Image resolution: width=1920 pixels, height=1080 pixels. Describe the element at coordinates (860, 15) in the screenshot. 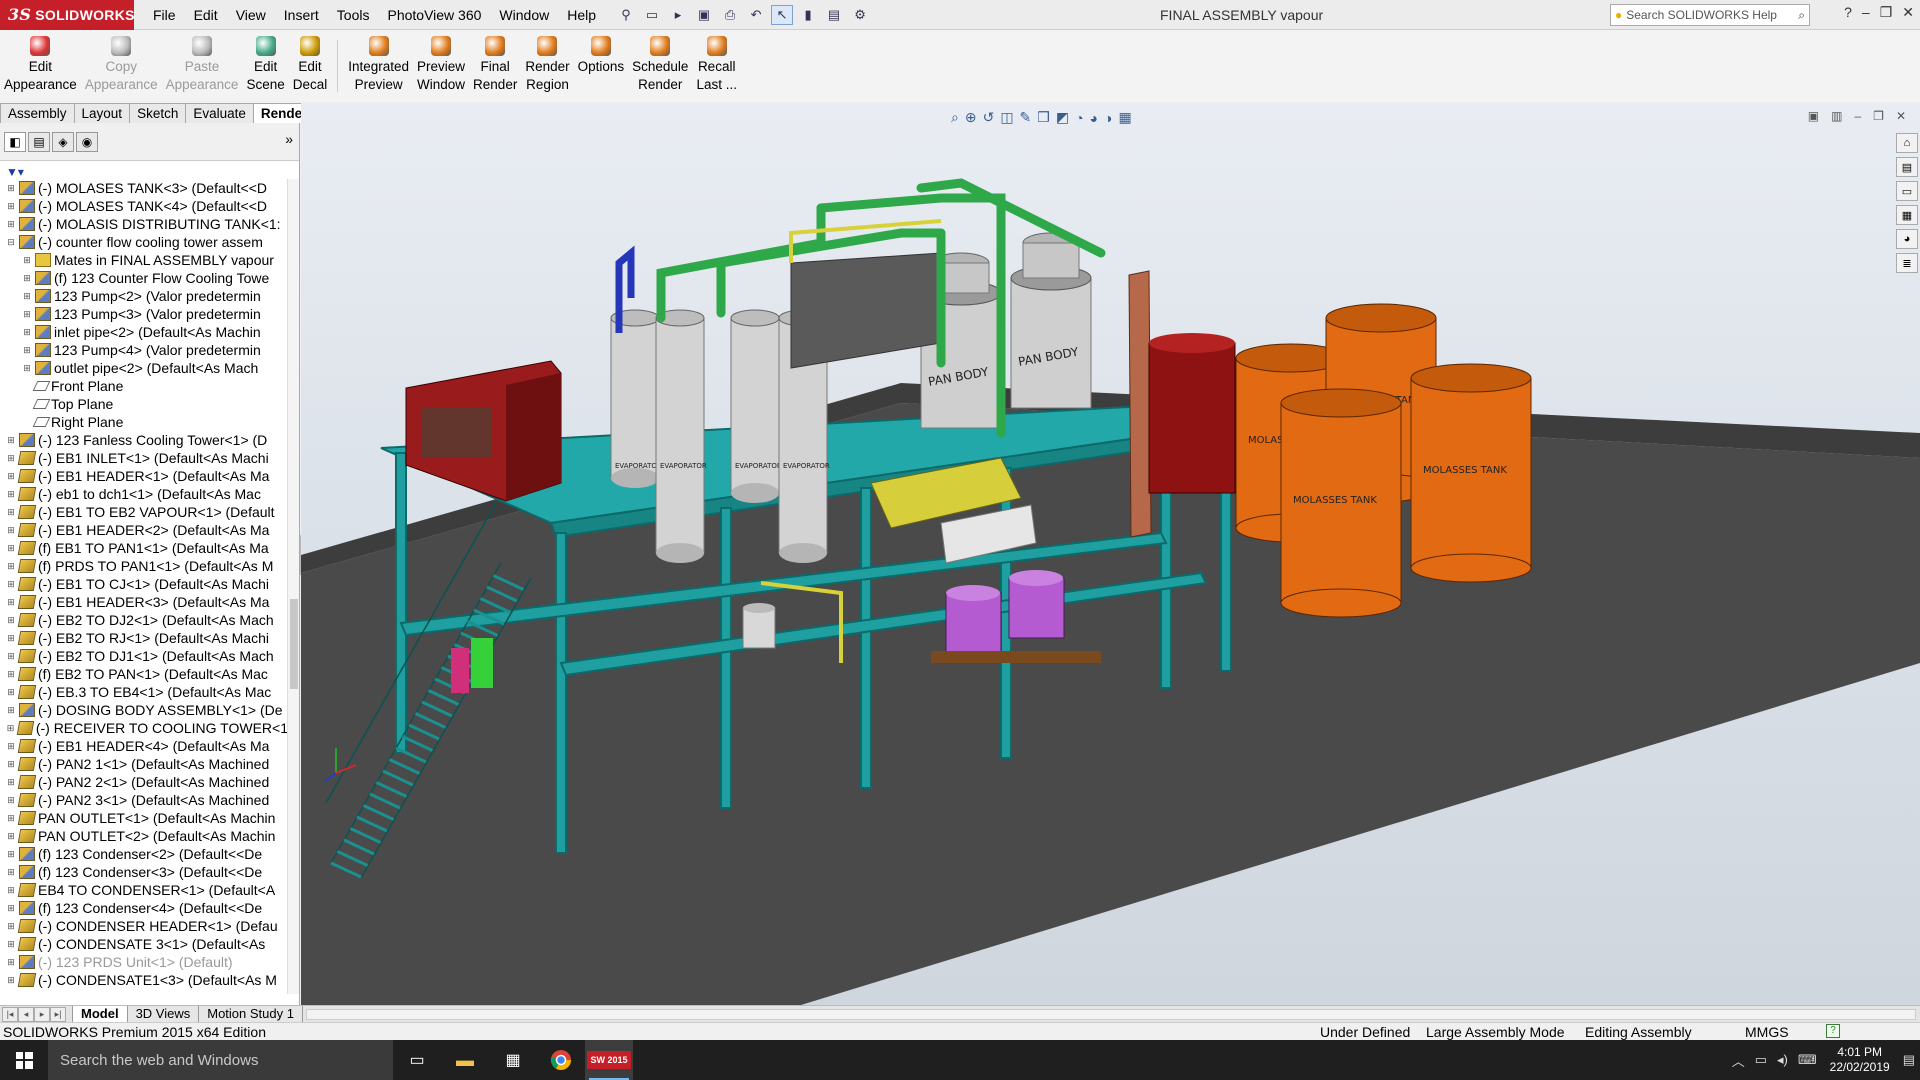

I see `options-gear-icon: ⚙` at that location.